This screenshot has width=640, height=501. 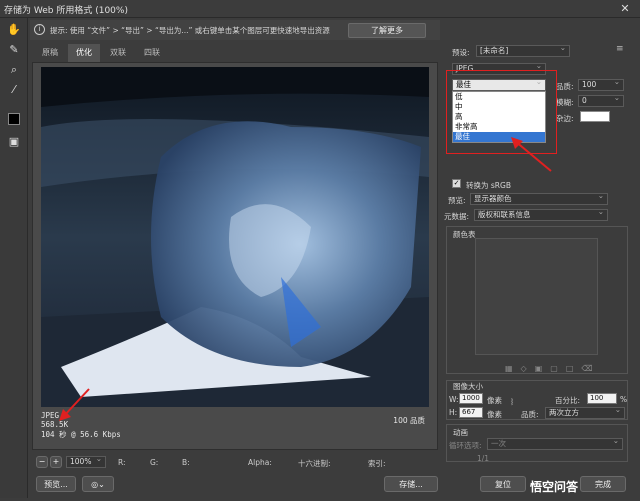 I want to click on close-icon: ✕, so click(x=625, y=9).